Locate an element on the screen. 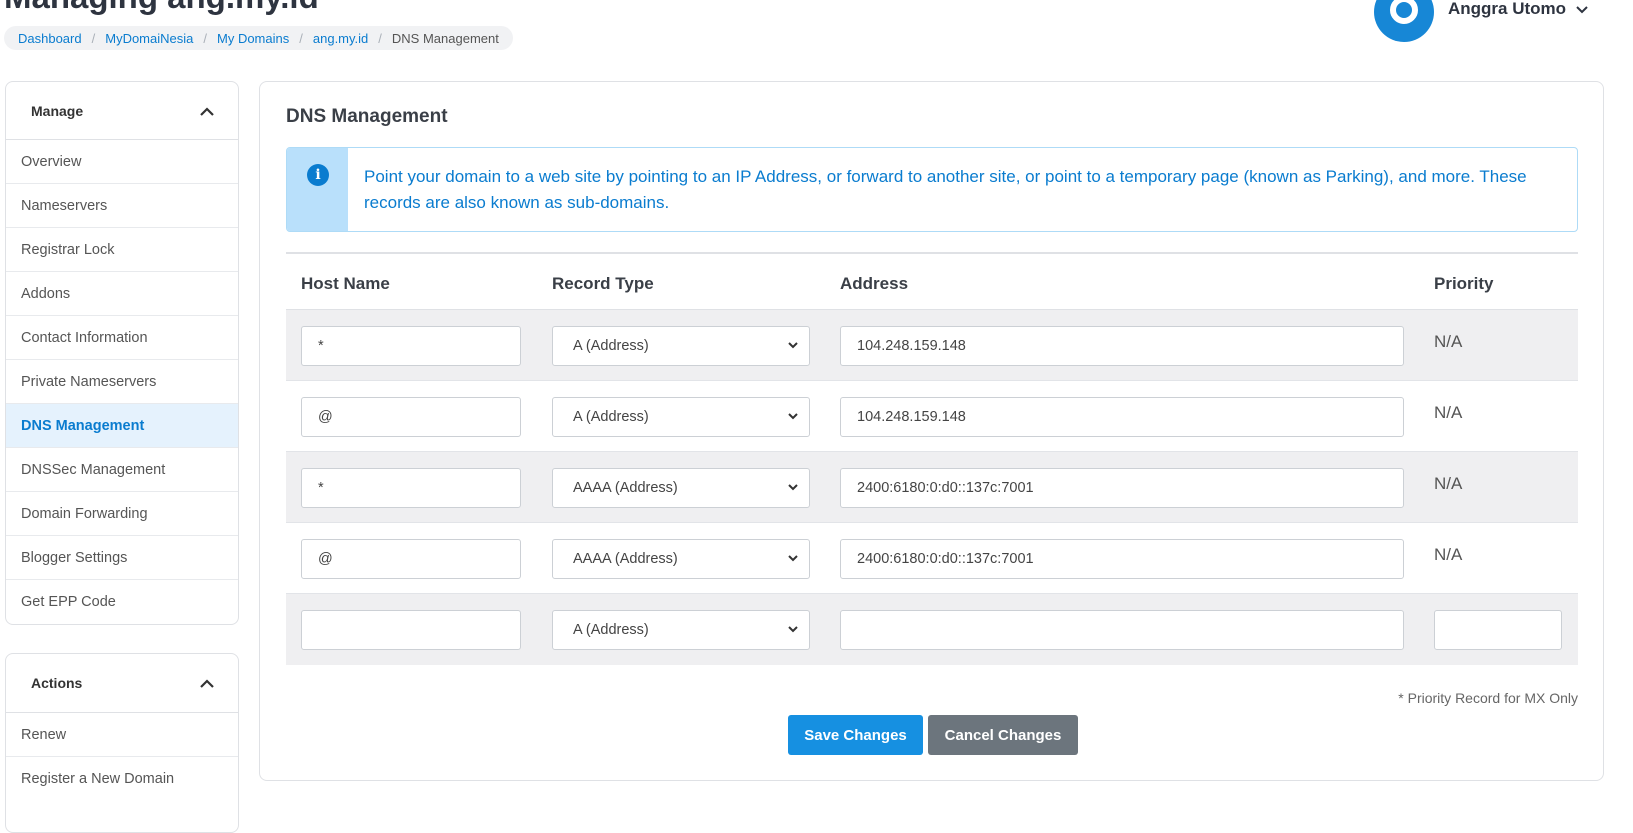 The height and width of the screenshot is (833, 1633). sidebar-item-overview: Overview is located at coordinates (122, 162).